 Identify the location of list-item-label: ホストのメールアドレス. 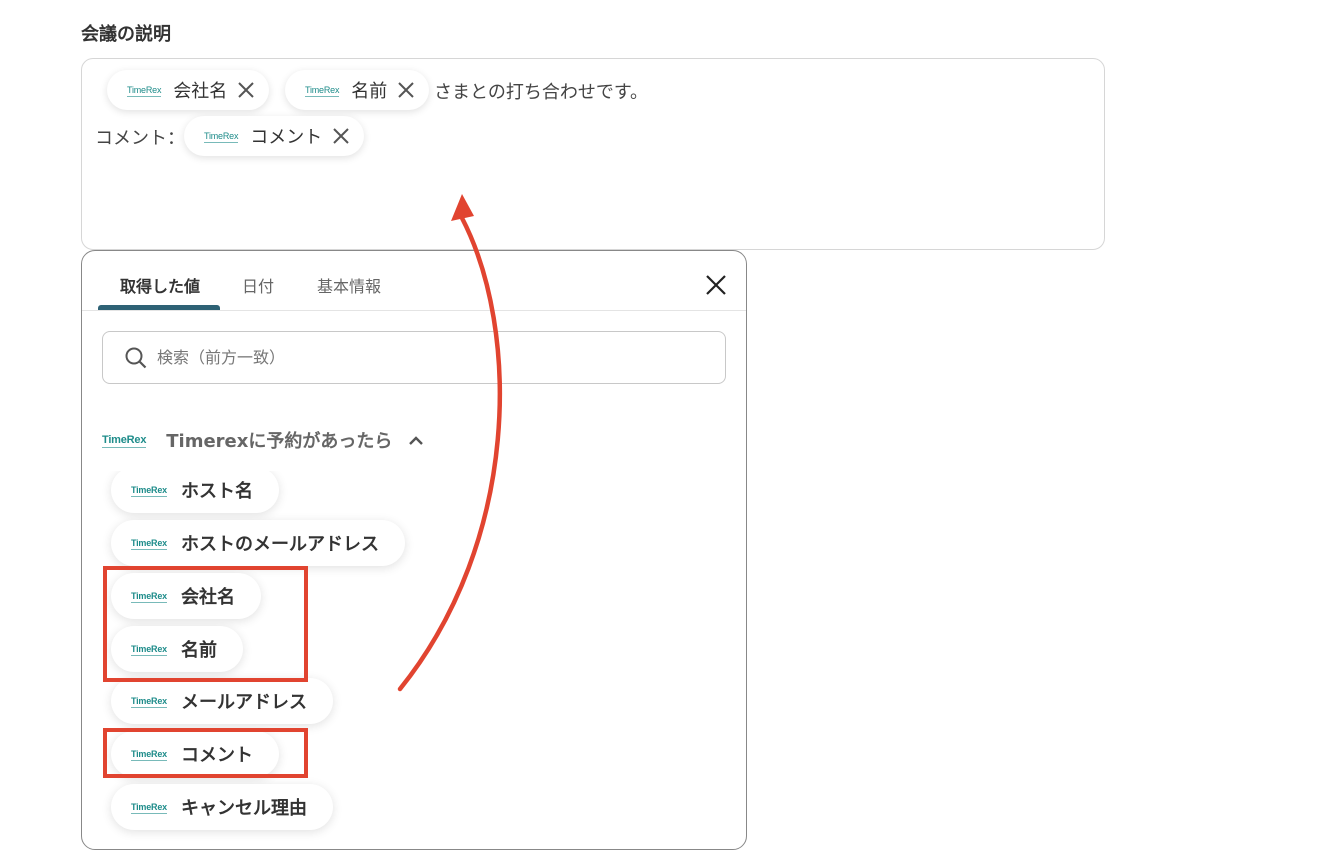
(279, 544).